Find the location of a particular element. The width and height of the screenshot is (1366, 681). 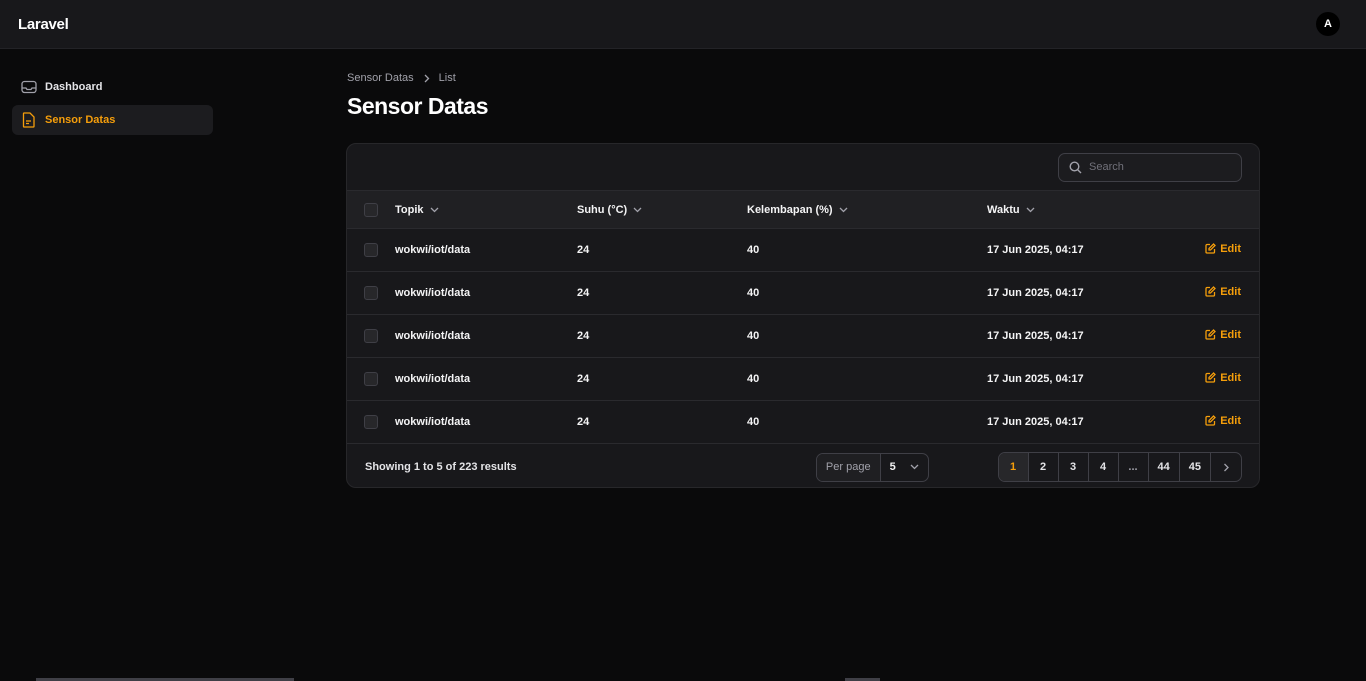

results-summary: Showing 1 to 5 of 223 results is located at coordinates (441, 467).